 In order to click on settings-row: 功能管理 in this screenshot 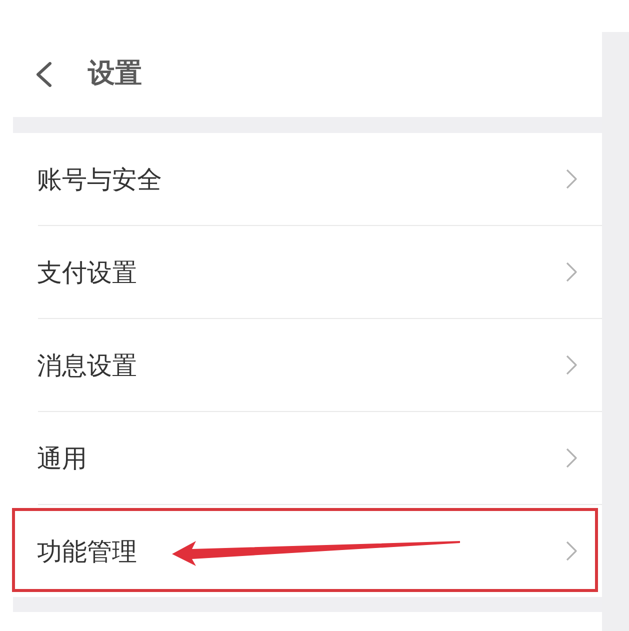, I will do `click(301, 551)`.